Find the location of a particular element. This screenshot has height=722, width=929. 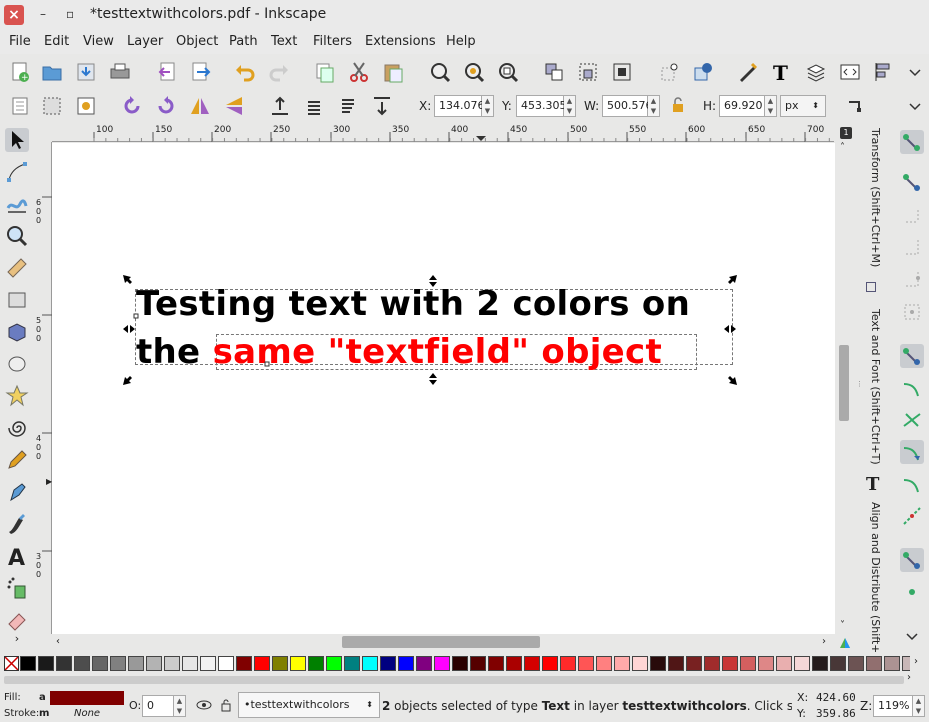

tweak-tool-icon is located at coordinates (17, 204).